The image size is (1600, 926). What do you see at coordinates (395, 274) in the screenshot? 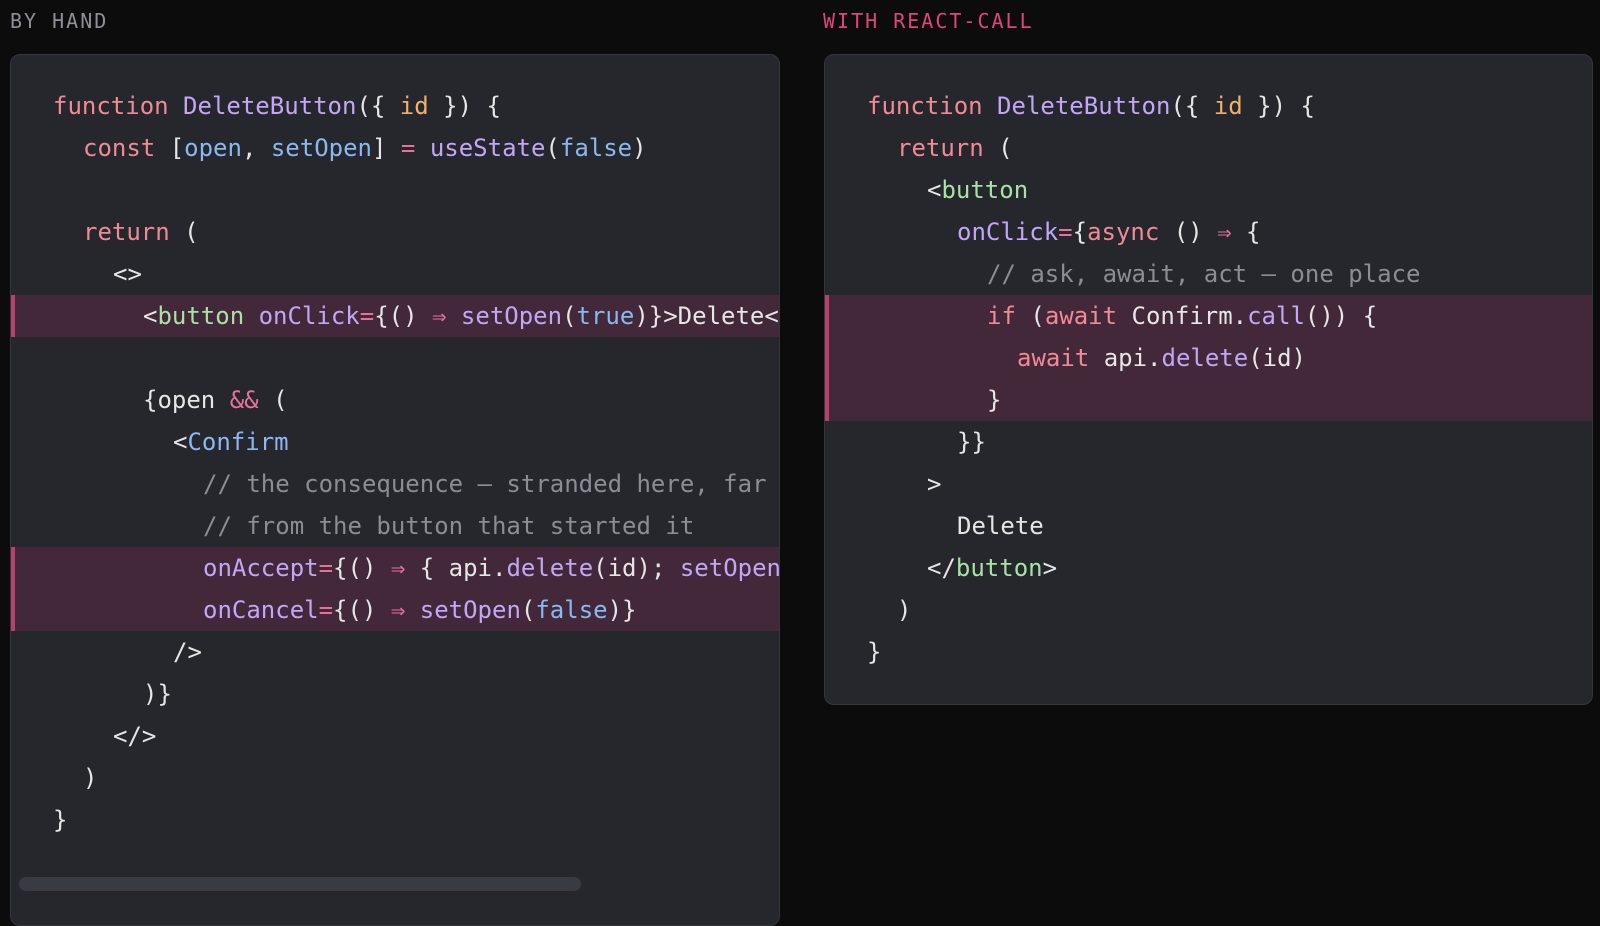
I see `code-line: <>` at bounding box center [395, 274].